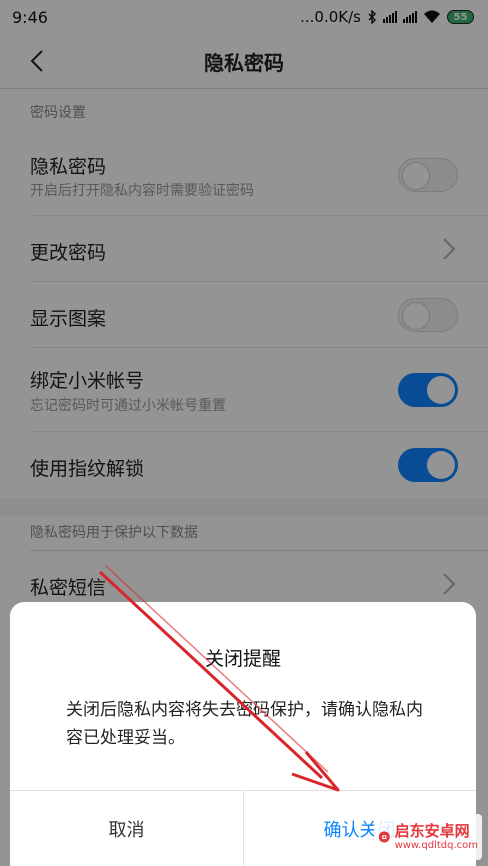  I want to click on watermark-name: 启东安卓网, so click(432, 831).